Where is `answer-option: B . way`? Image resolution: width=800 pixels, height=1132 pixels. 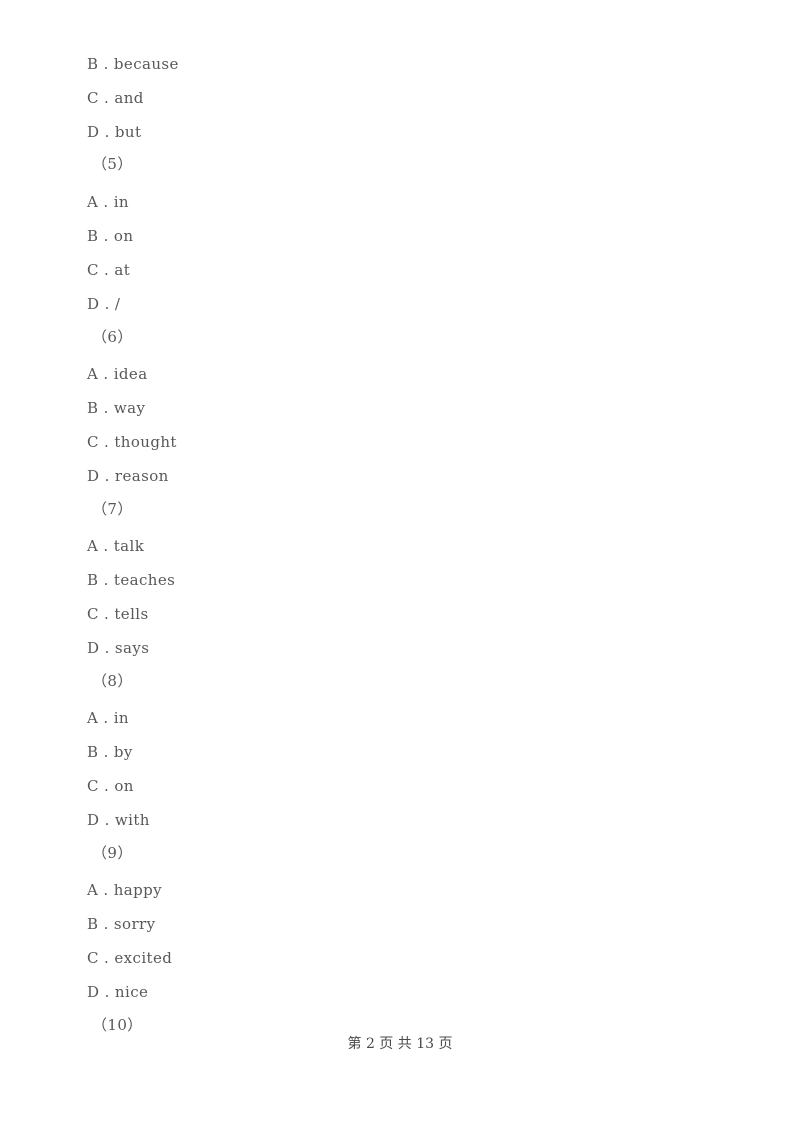 answer-option: B . way is located at coordinates (116, 408).